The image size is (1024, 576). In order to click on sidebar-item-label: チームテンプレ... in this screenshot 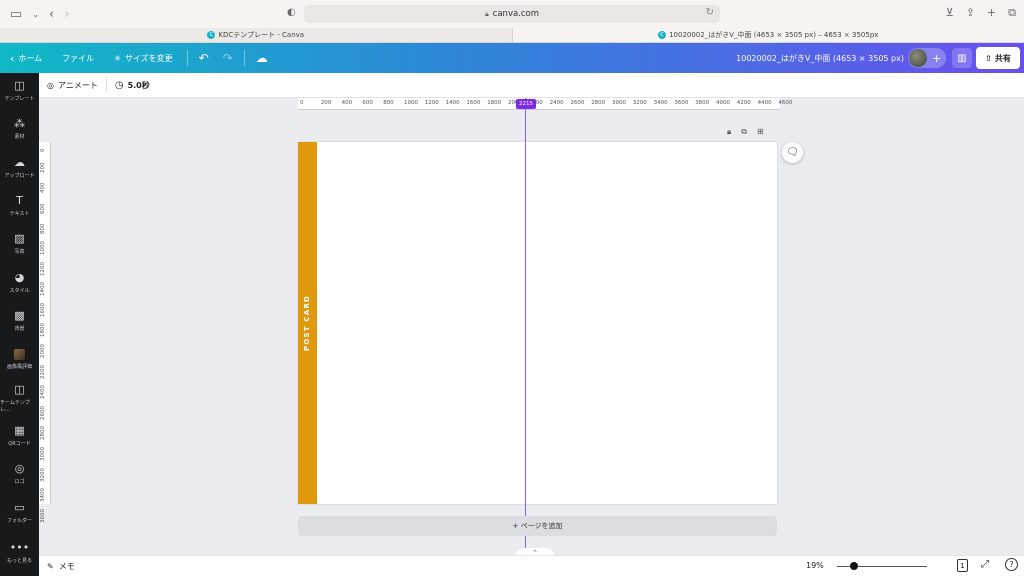, I will do `click(15, 406)`.